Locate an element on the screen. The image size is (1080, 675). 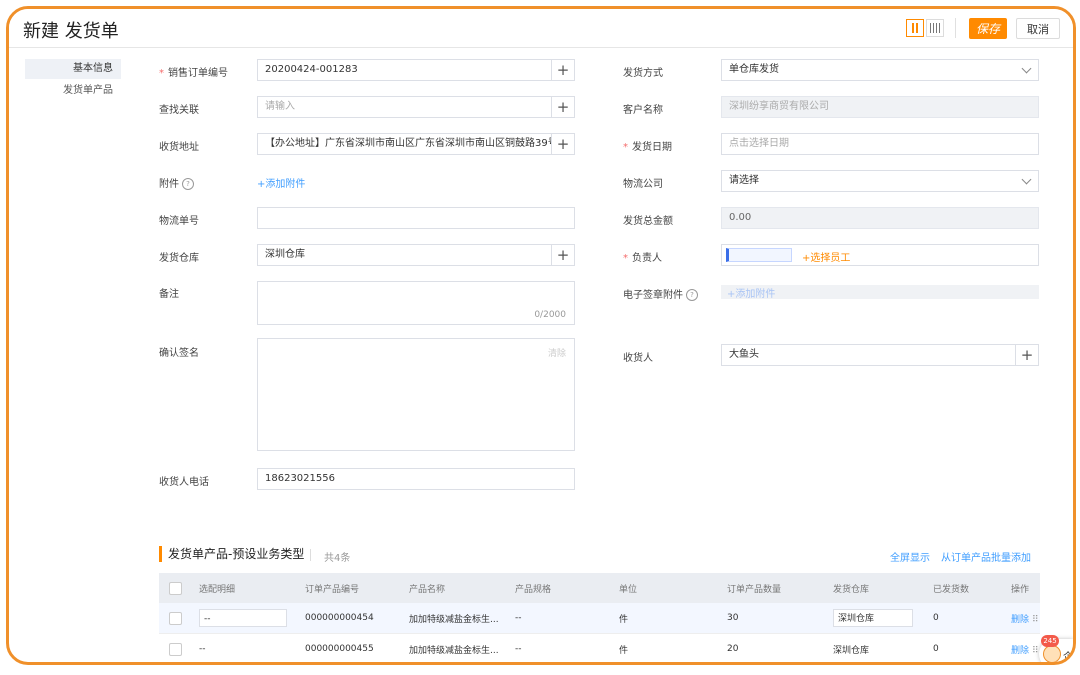
products-section-title: 发货单产品-预设业务类型 is located at coordinates (231, 554).